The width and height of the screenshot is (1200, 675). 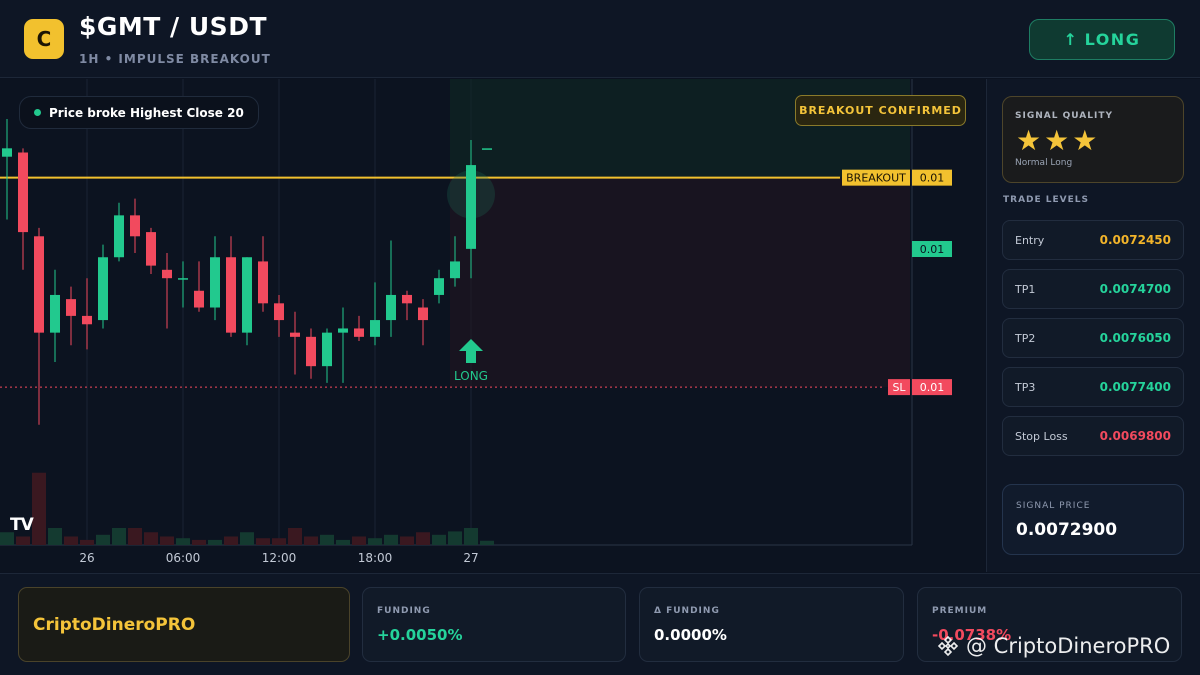 I want to click on level-name: Entry, so click(x=1030, y=240).